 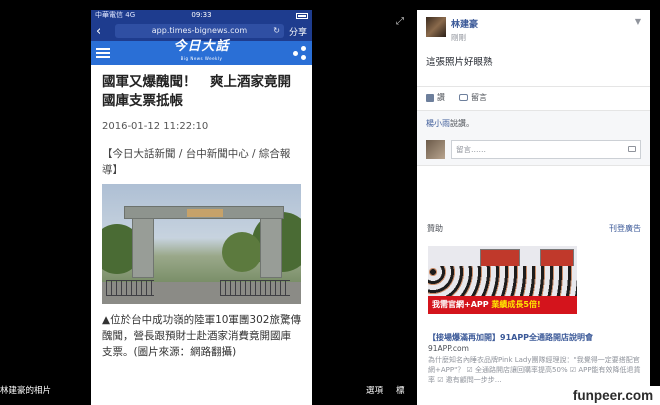 What do you see at coordinates (201, 244) in the screenshot?
I see `article-photo` at bounding box center [201, 244].